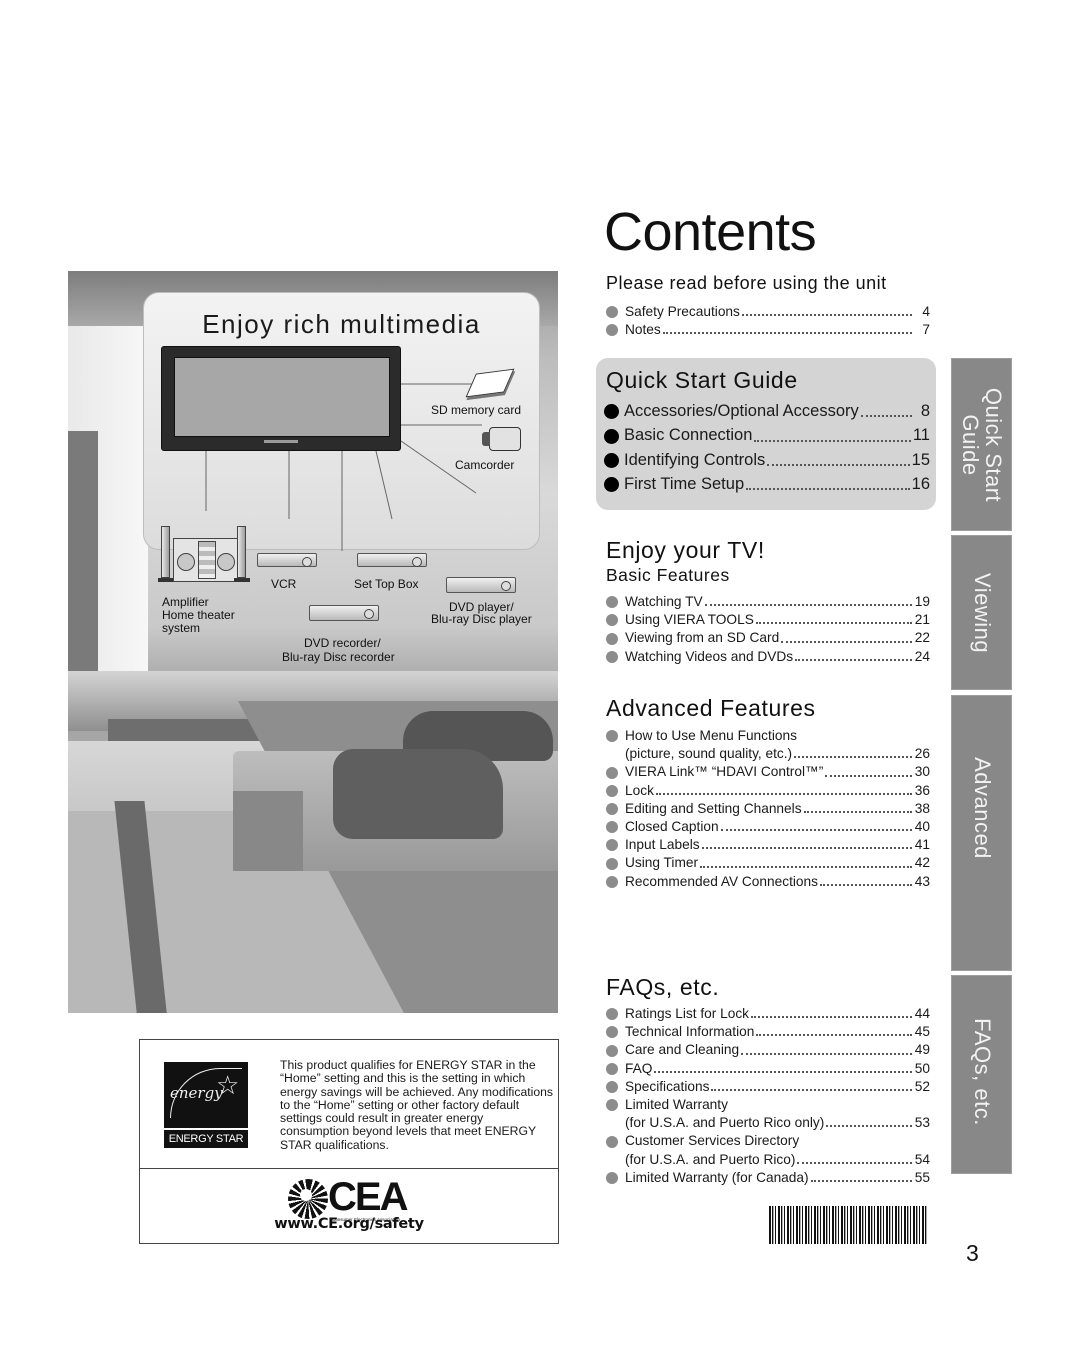 This screenshot has width=1080, height=1353. I want to click on vcr-label: VCR, so click(284, 584).